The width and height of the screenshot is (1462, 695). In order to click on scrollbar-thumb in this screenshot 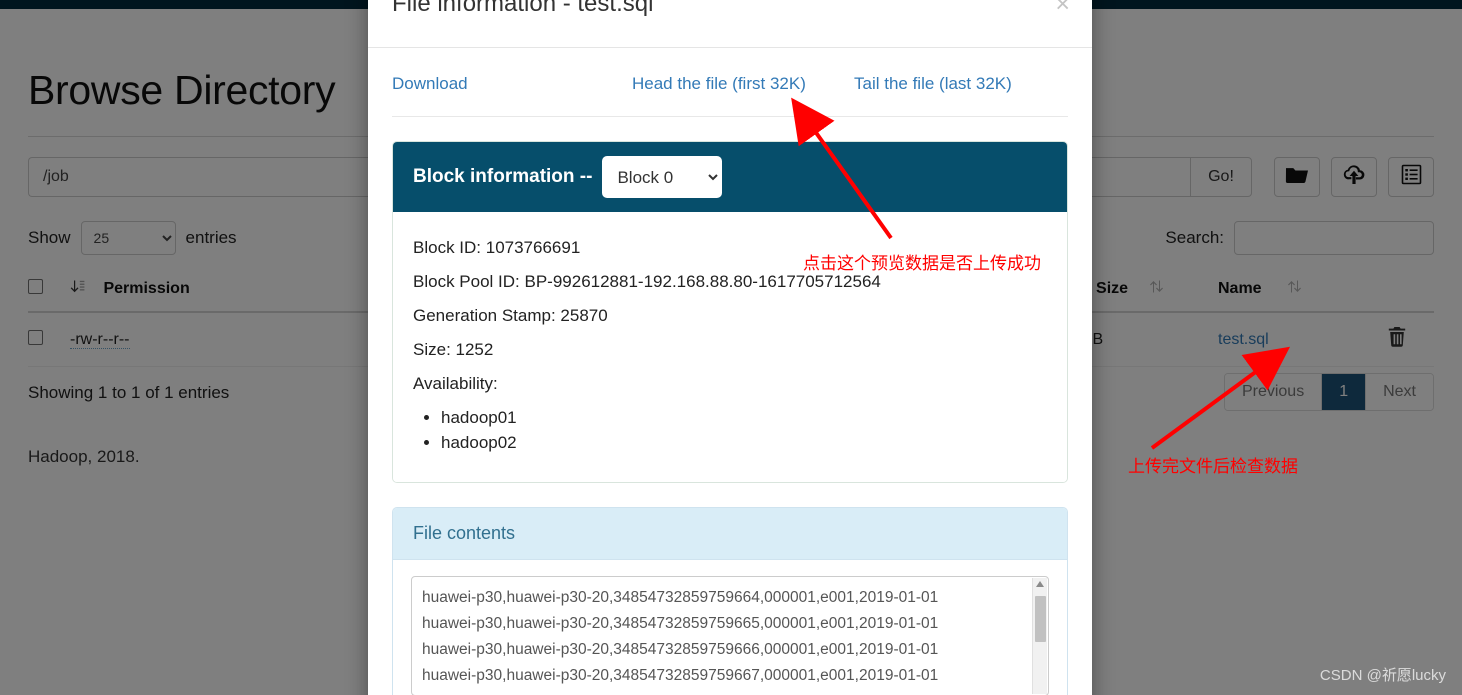, I will do `click(1040, 619)`.